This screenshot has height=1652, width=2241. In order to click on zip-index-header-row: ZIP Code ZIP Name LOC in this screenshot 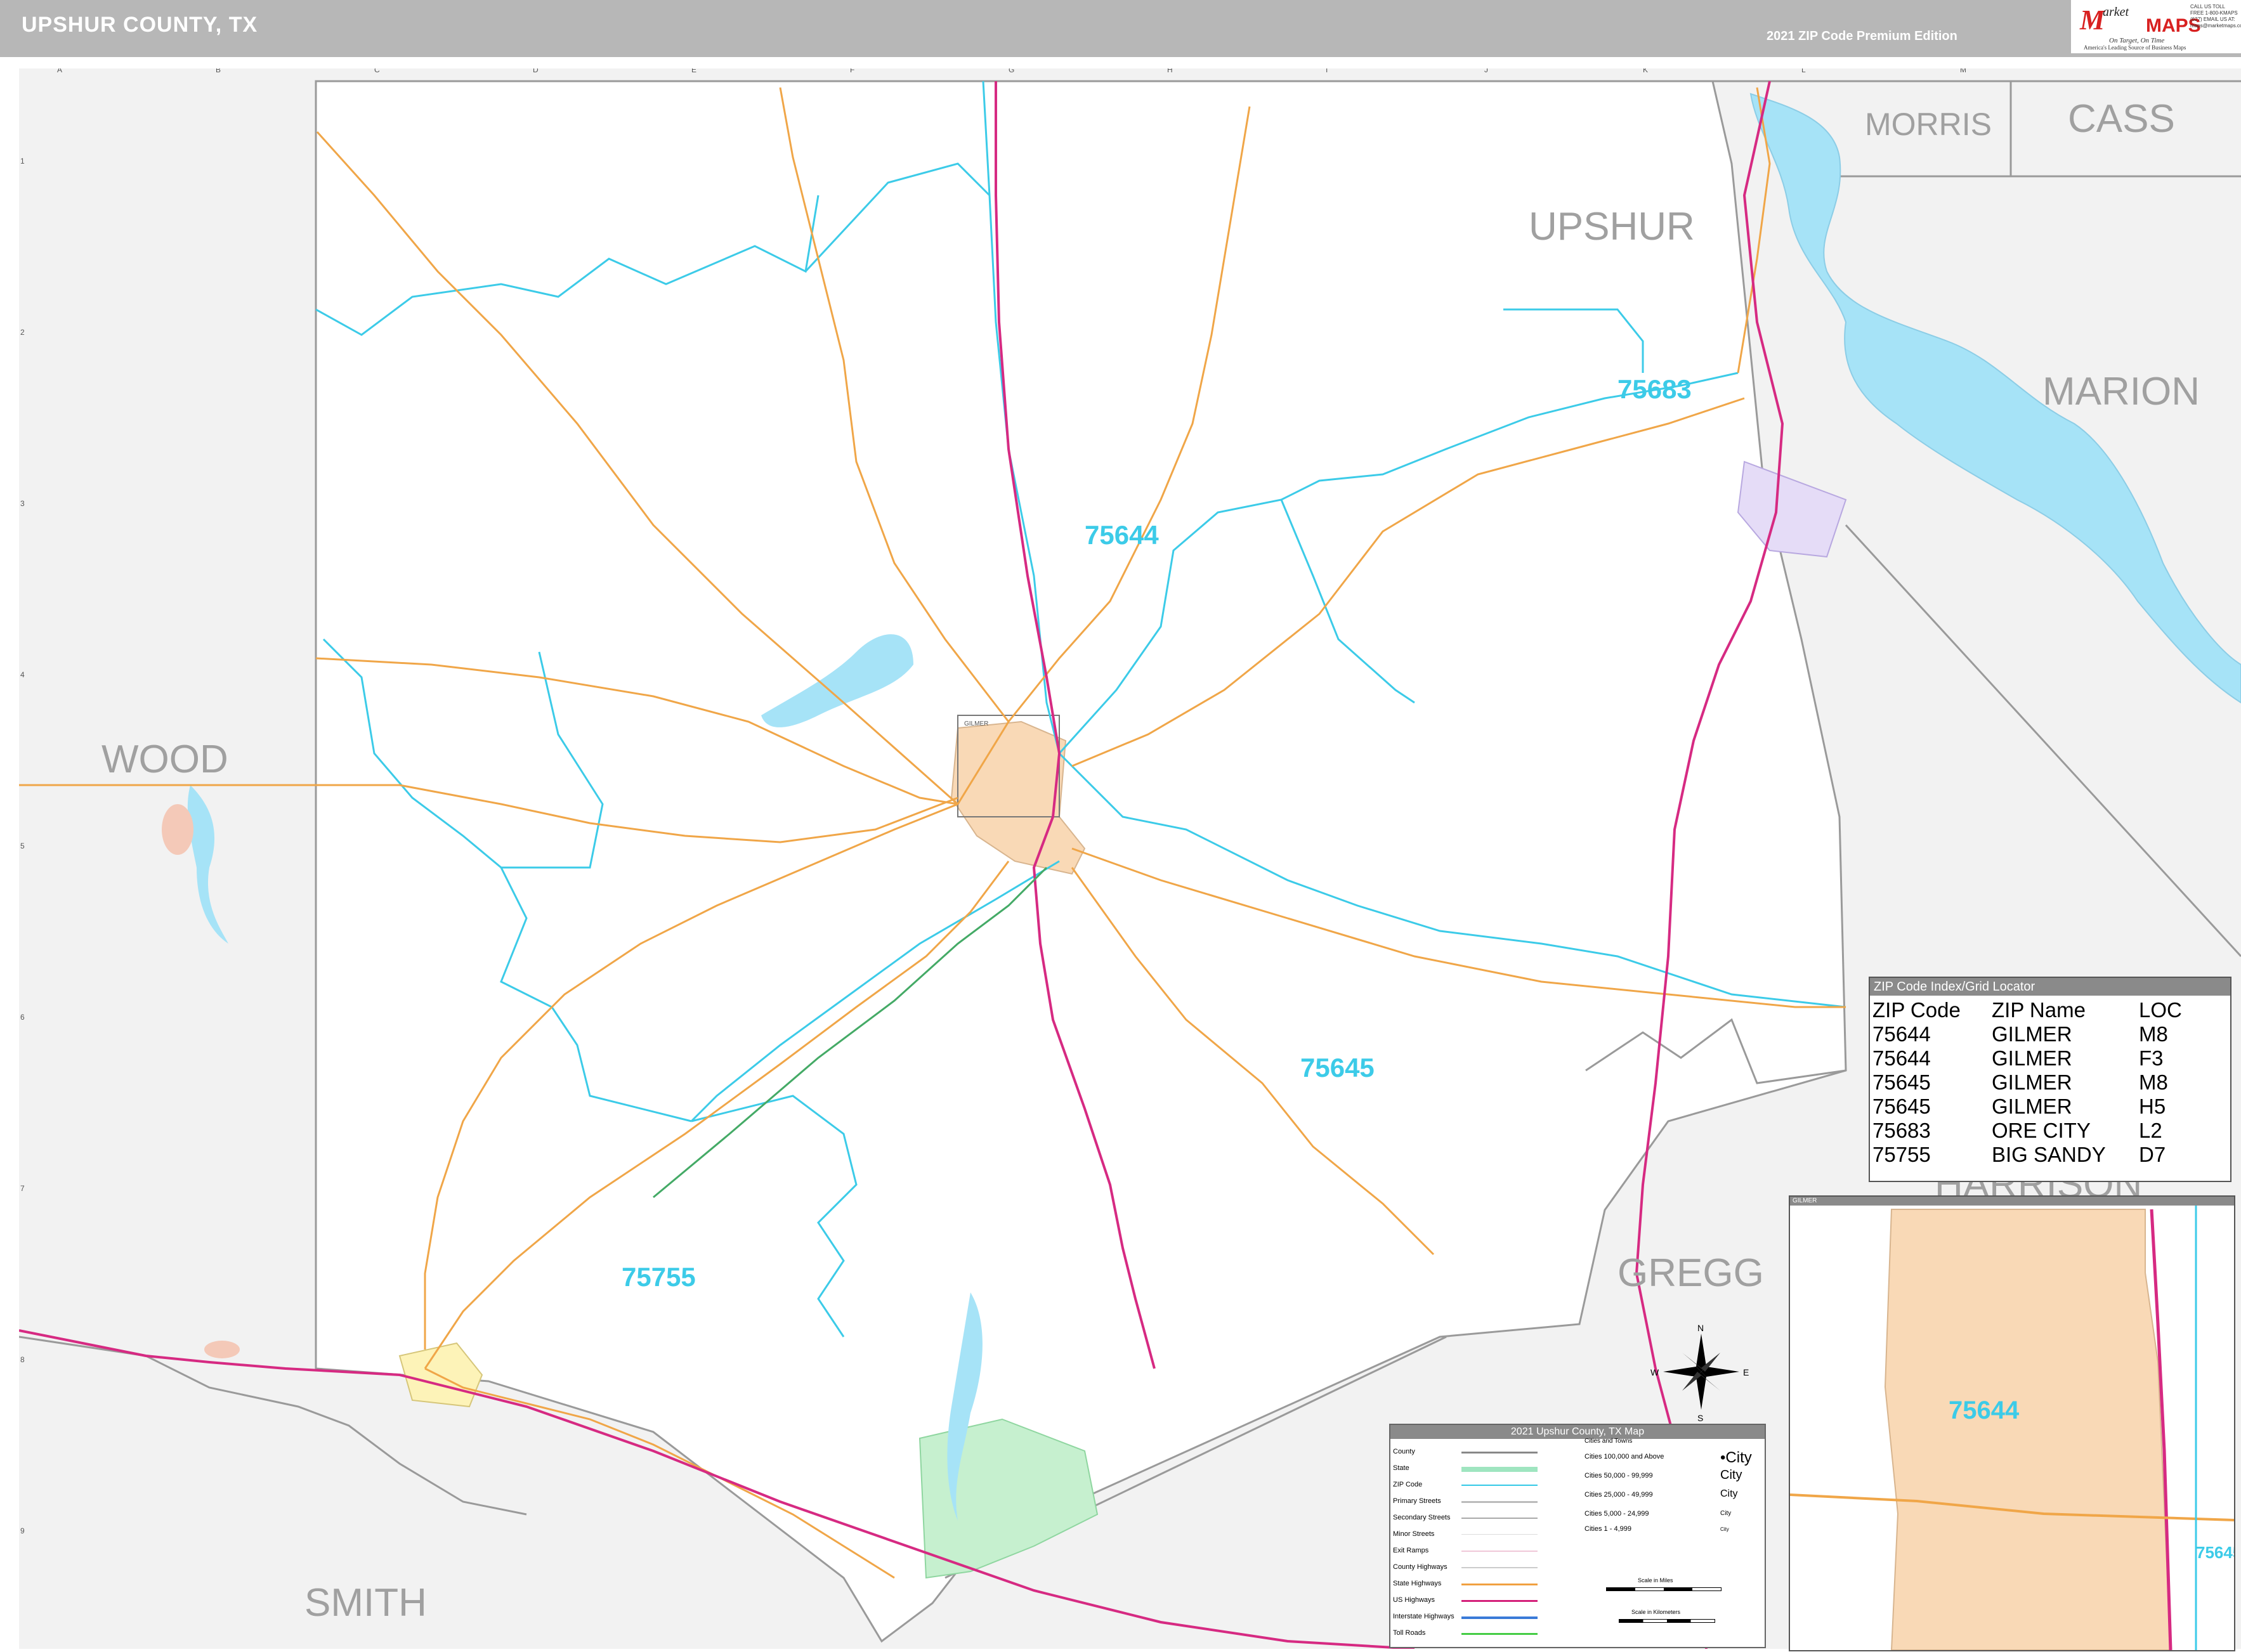, I will do `click(2047, 1010)`.